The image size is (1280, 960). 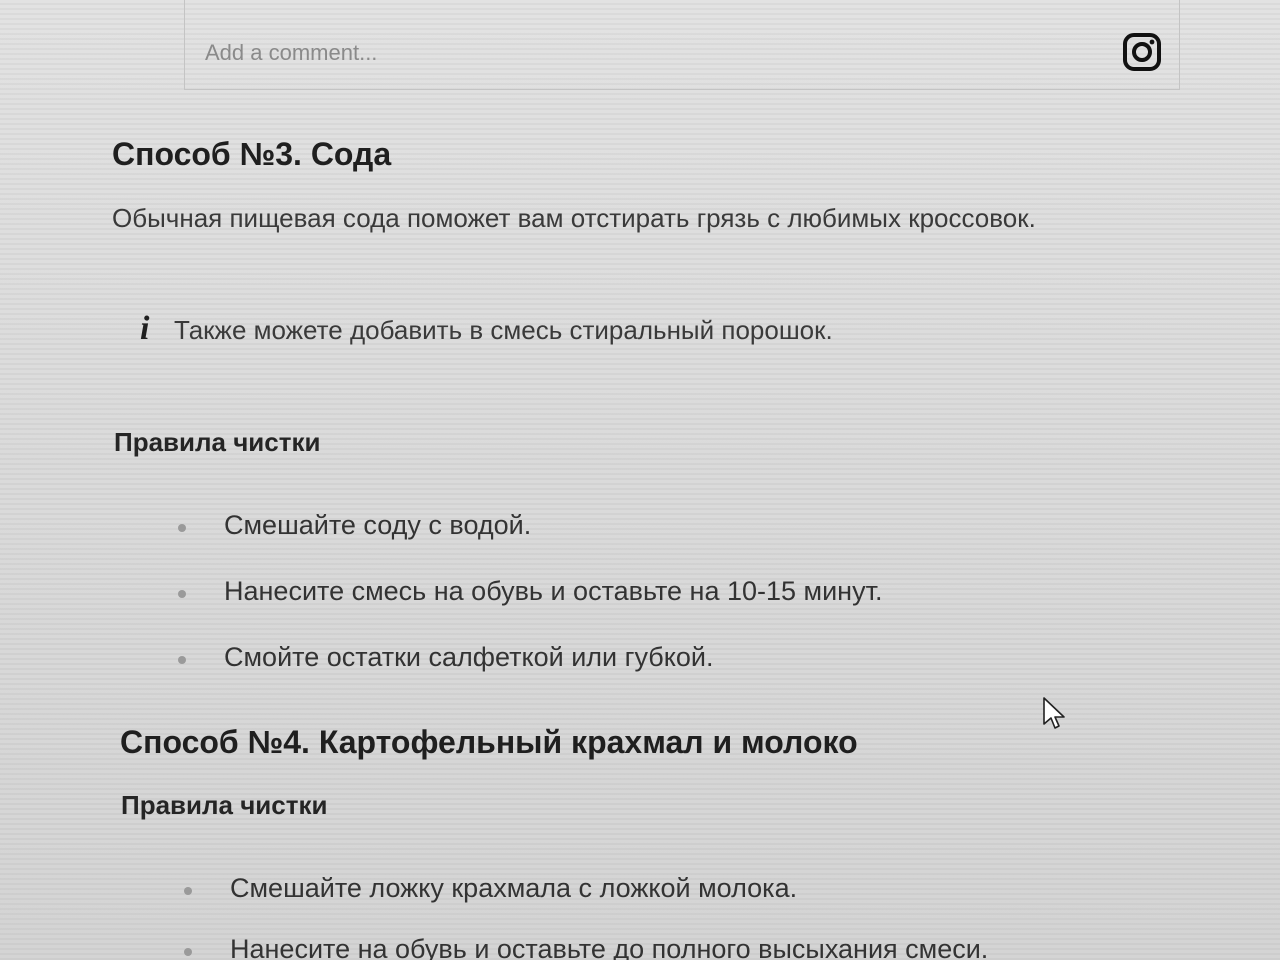 I want to click on list-item-text: Смешайте ложку крахмала с ложкой молока., so click(x=514, y=888).